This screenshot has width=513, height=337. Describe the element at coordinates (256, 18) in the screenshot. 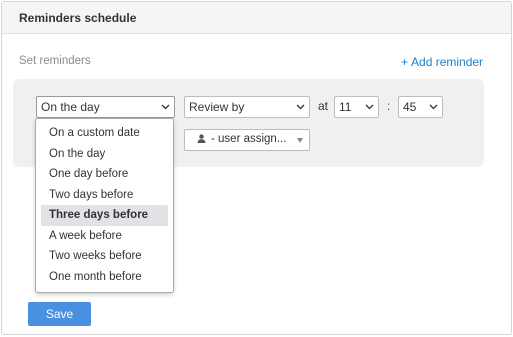

I see `panel-header: Reminders schedule` at that location.